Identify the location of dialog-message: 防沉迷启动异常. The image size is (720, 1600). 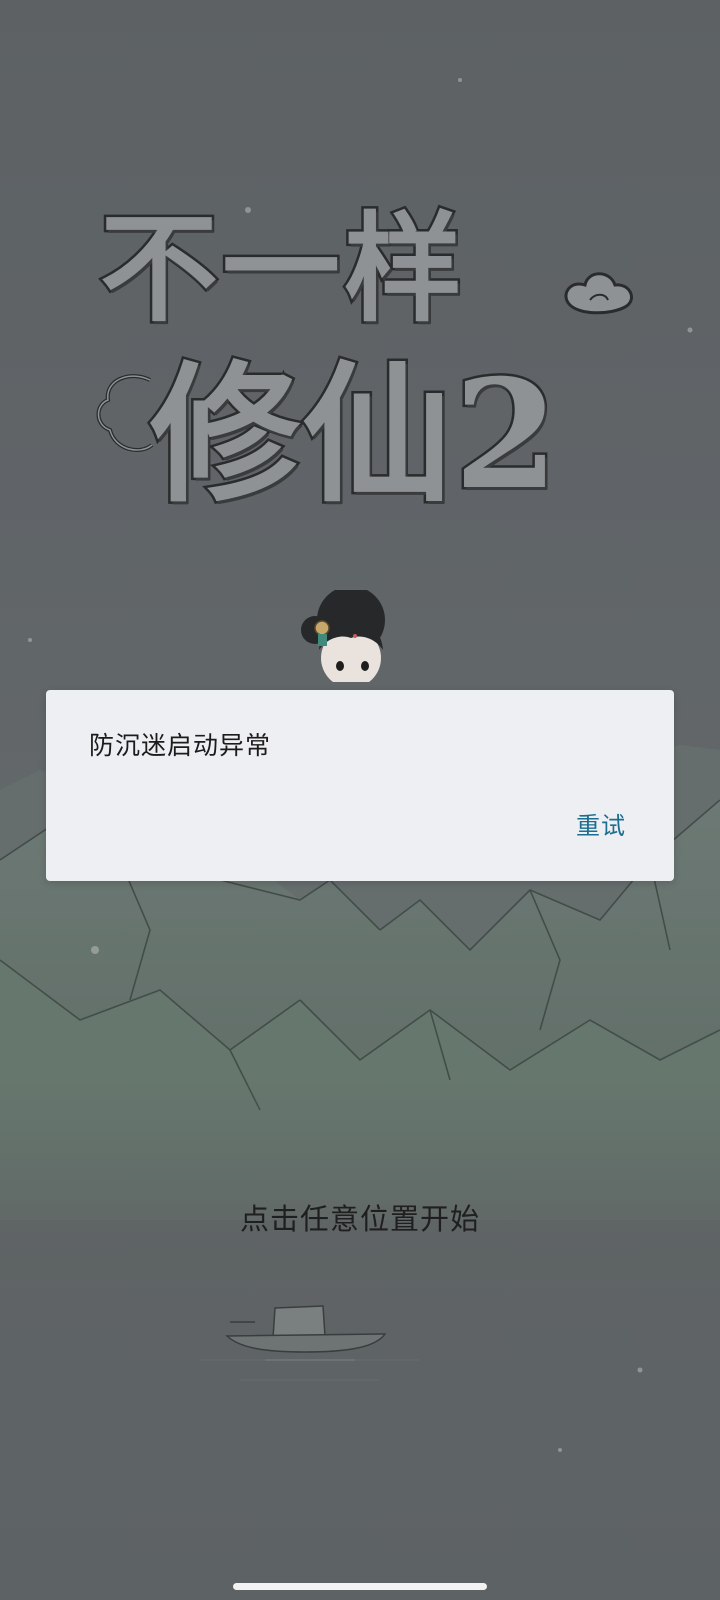
(180, 745).